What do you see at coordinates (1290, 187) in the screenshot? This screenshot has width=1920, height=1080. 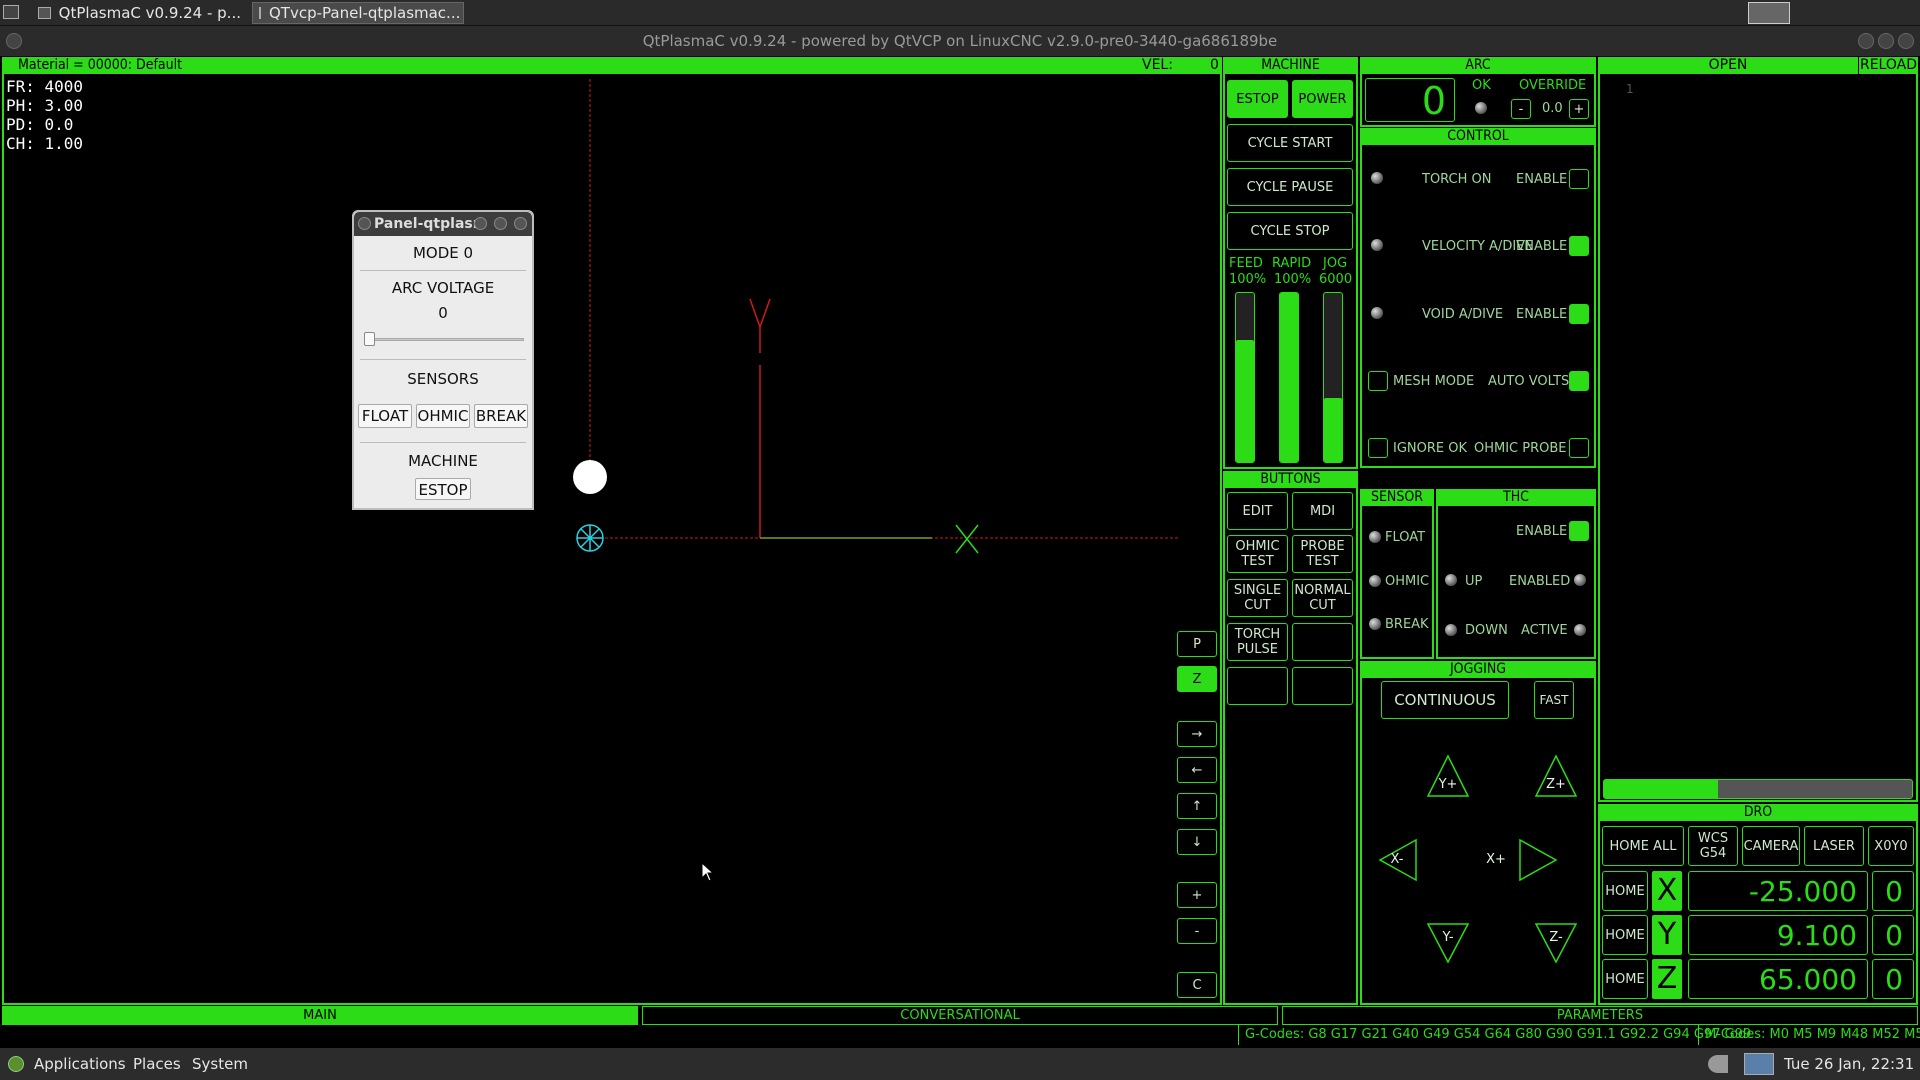 I see `cycle-pause-button: CYCLE PAUSE` at bounding box center [1290, 187].